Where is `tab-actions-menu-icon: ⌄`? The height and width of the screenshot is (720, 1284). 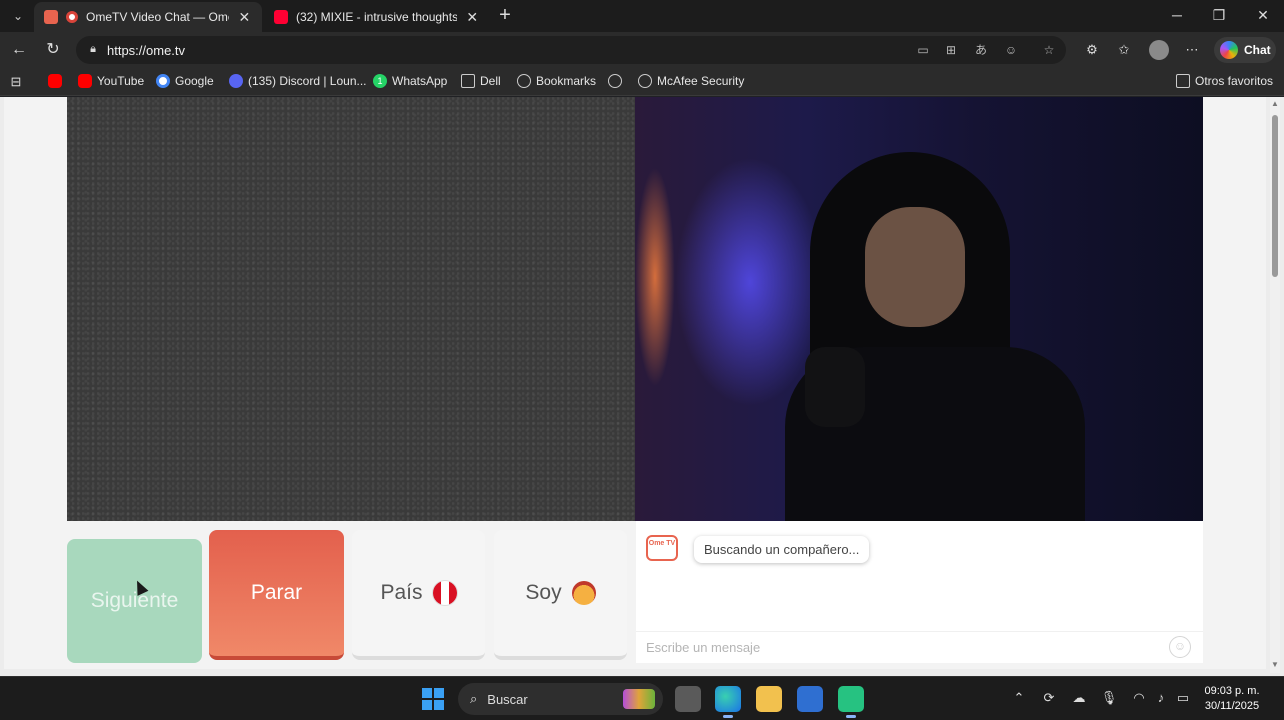
tab-actions-menu-icon: ⌄ is located at coordinates (18, 16).